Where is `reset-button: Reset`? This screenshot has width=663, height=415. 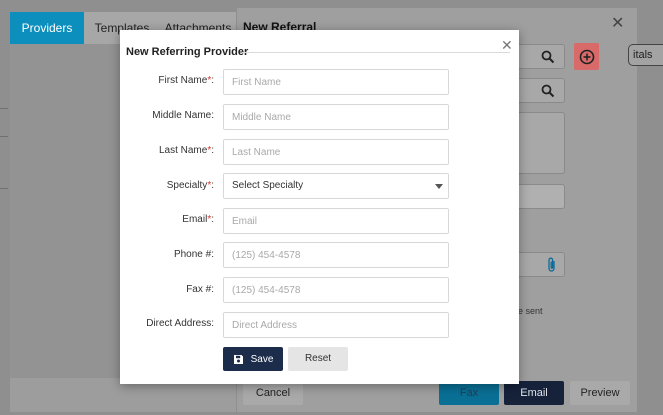 reset-button: Reset is located at coordinates (318, 359).